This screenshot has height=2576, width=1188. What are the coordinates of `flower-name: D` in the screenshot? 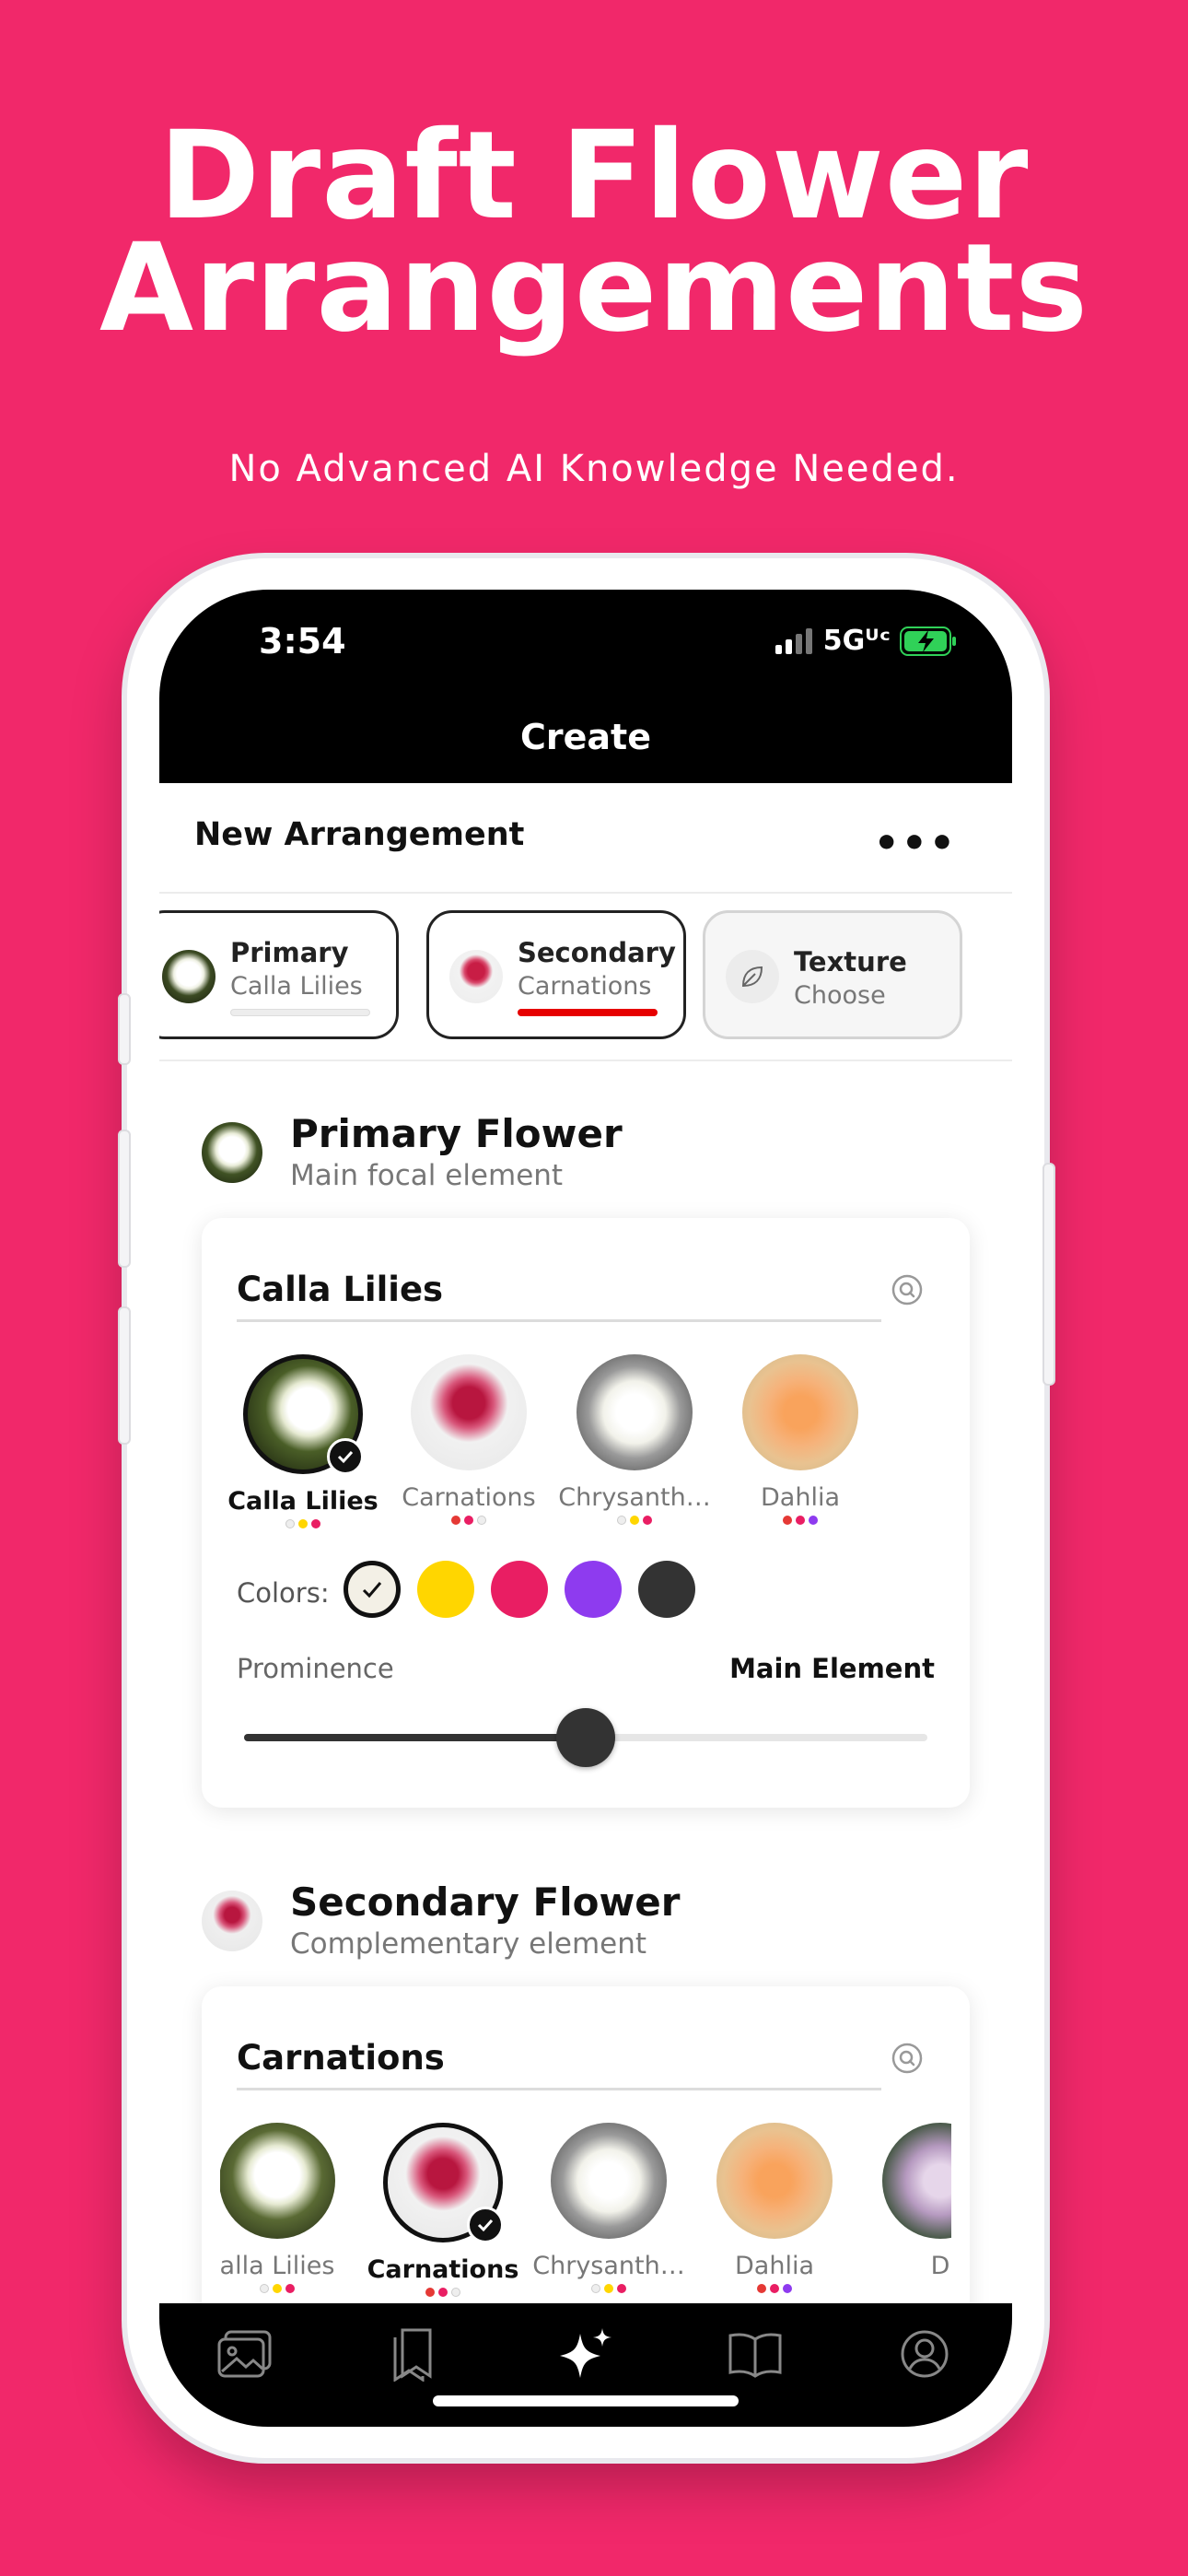 It's located at (940, 2266).